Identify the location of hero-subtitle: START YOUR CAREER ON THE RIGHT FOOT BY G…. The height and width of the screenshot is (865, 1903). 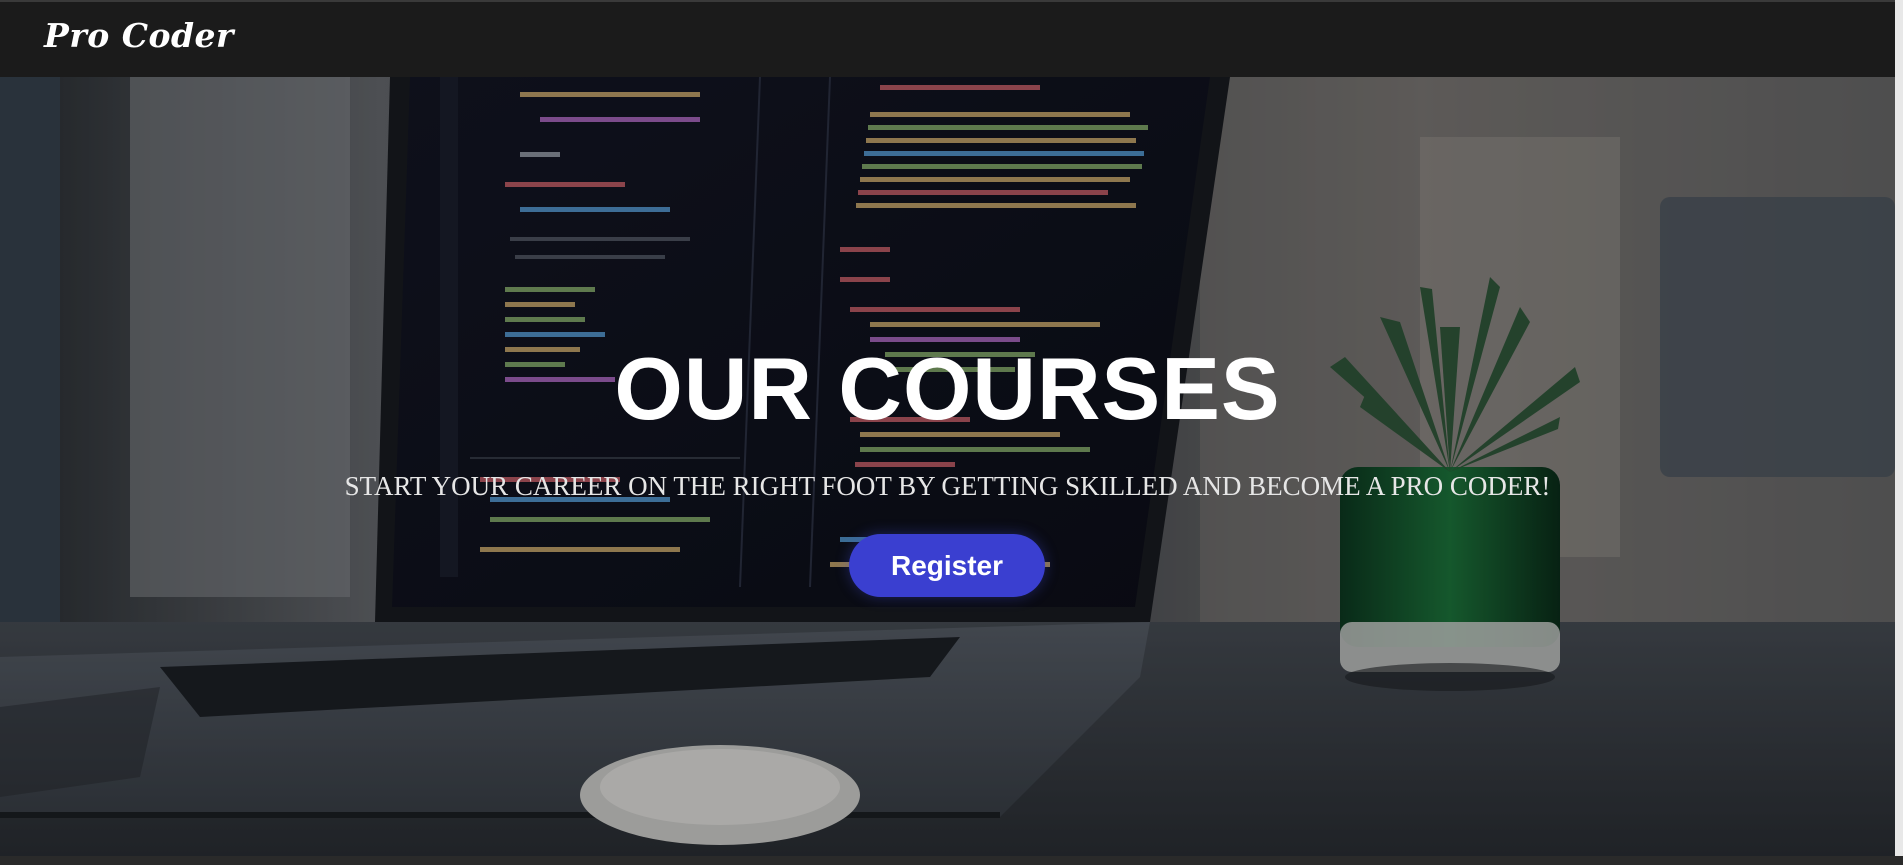
(947, 486).